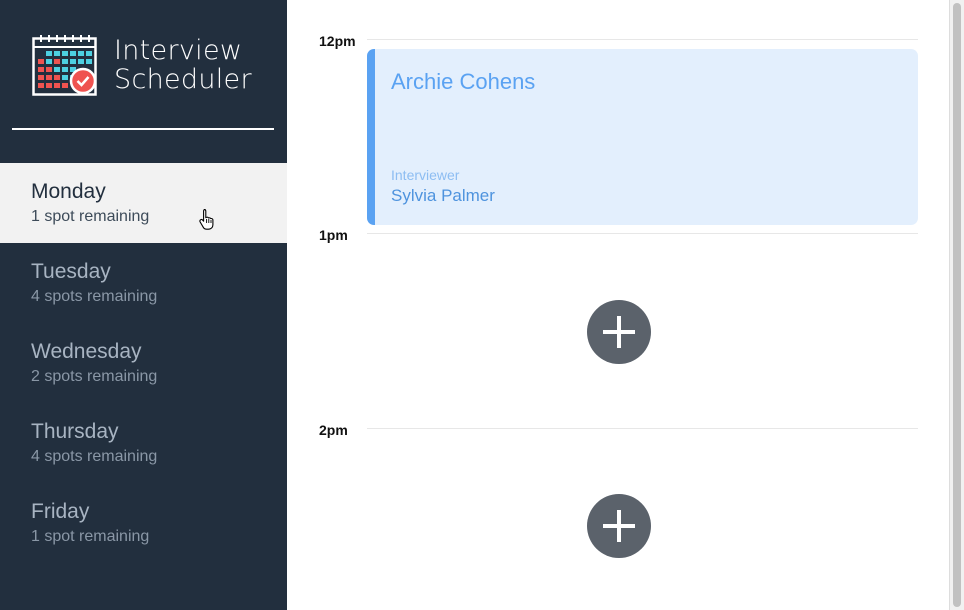 This screenshot has height=610, width=964. Describe the element at coordinates (64, 65) in the screenshot. I see `calendar-check-icon` at that location.